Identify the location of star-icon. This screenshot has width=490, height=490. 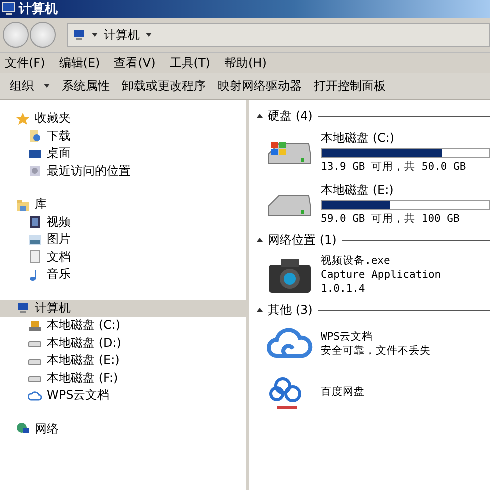
(23, 119).